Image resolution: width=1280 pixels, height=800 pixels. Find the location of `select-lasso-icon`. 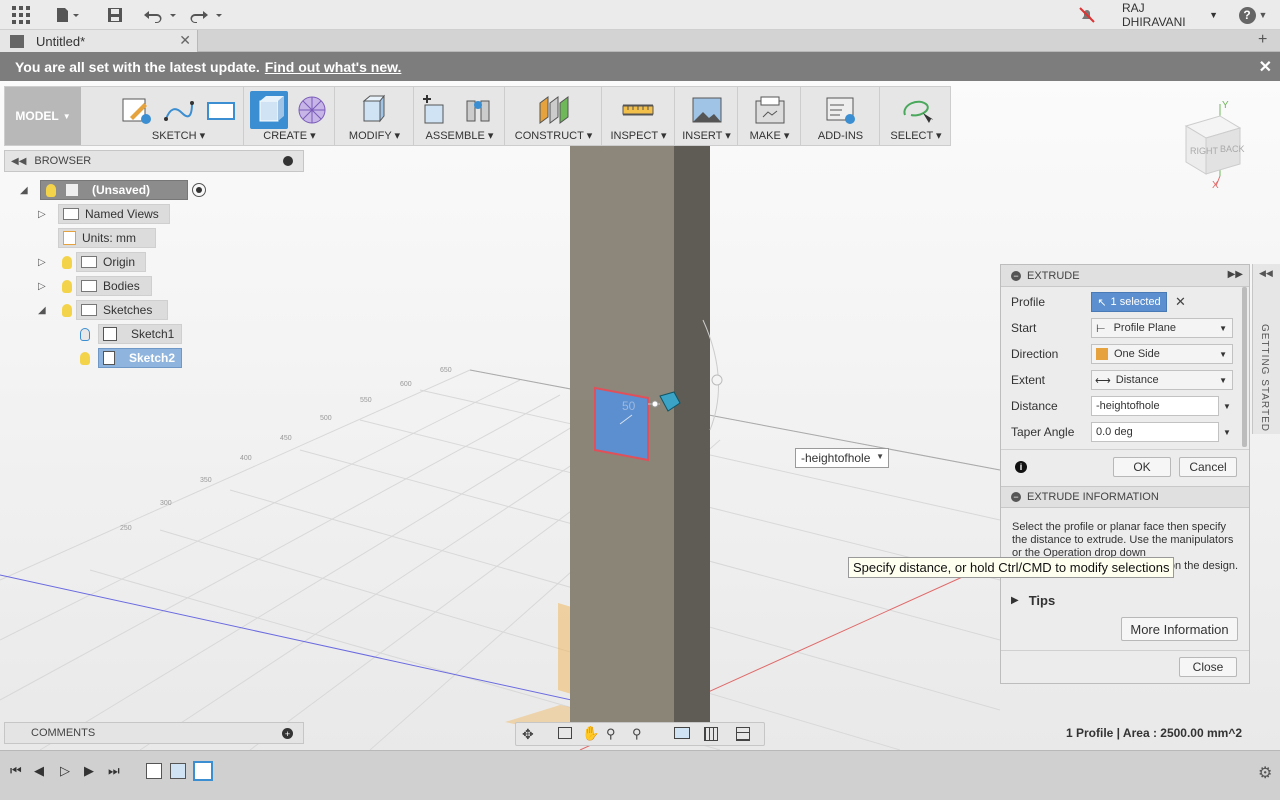

select-lasso-icon is located at coordinates (916, 110).